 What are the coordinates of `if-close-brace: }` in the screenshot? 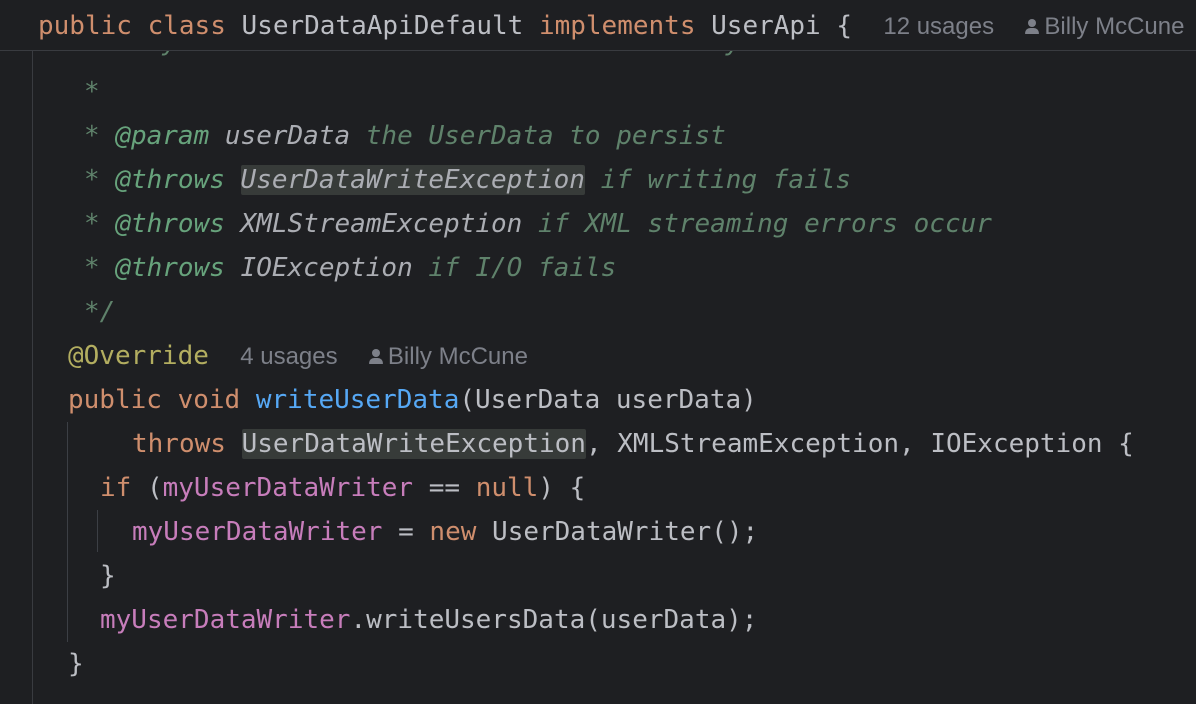 It's located at (108, 576).